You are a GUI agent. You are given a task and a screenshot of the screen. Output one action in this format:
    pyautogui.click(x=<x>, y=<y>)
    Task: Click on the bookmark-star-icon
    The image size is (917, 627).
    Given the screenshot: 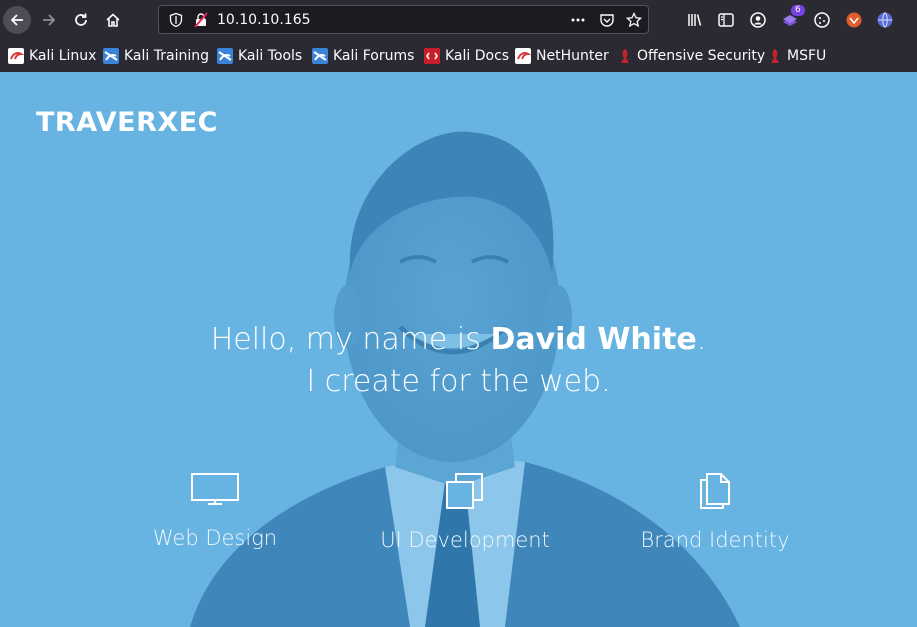 What is the action you would take?
    pyautogui.click(x=634, y=20)
    